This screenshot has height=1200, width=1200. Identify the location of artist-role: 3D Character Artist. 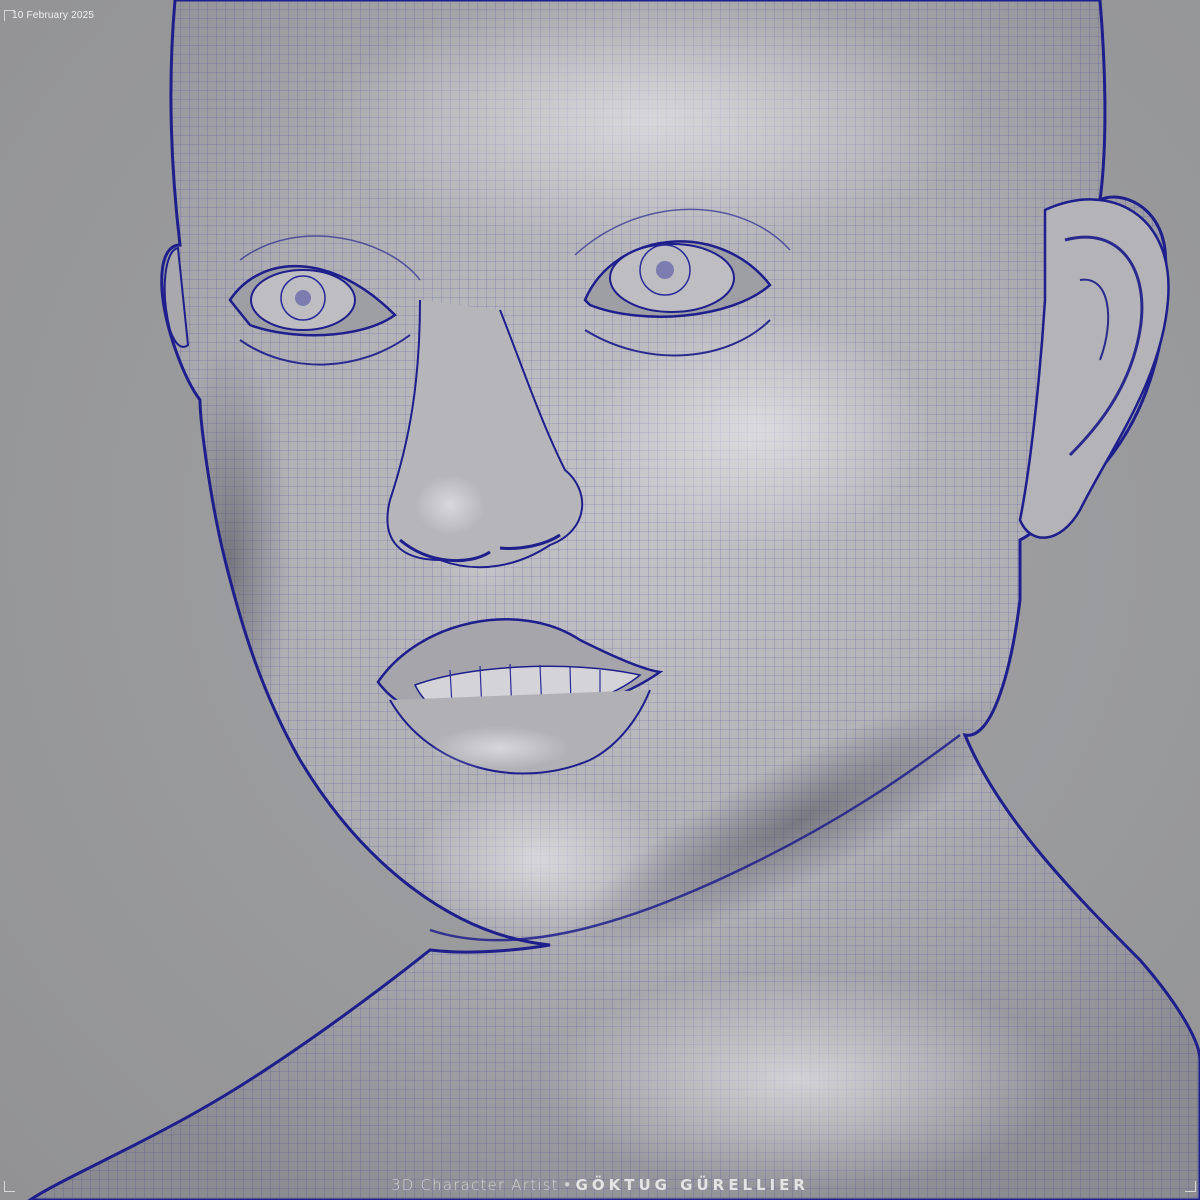
(475, 1185).